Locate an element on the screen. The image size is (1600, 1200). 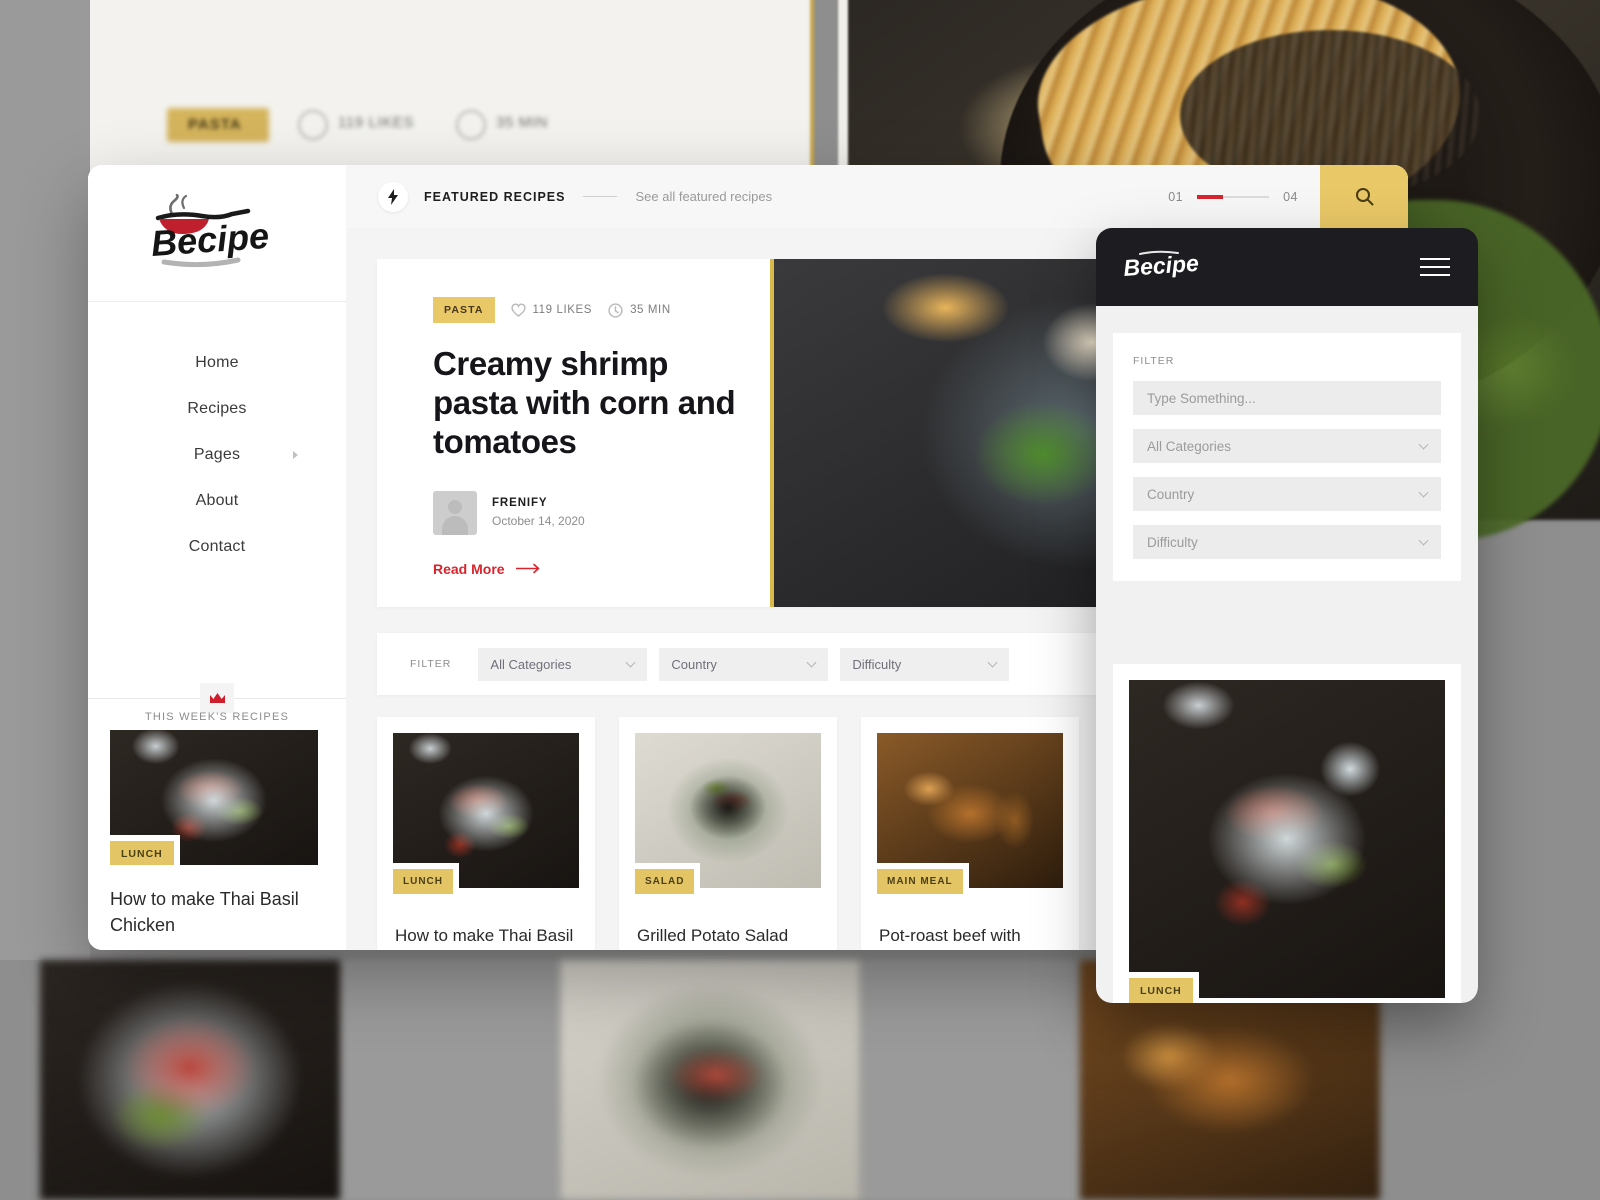
clock-icon is located at coordinates (615, 310).